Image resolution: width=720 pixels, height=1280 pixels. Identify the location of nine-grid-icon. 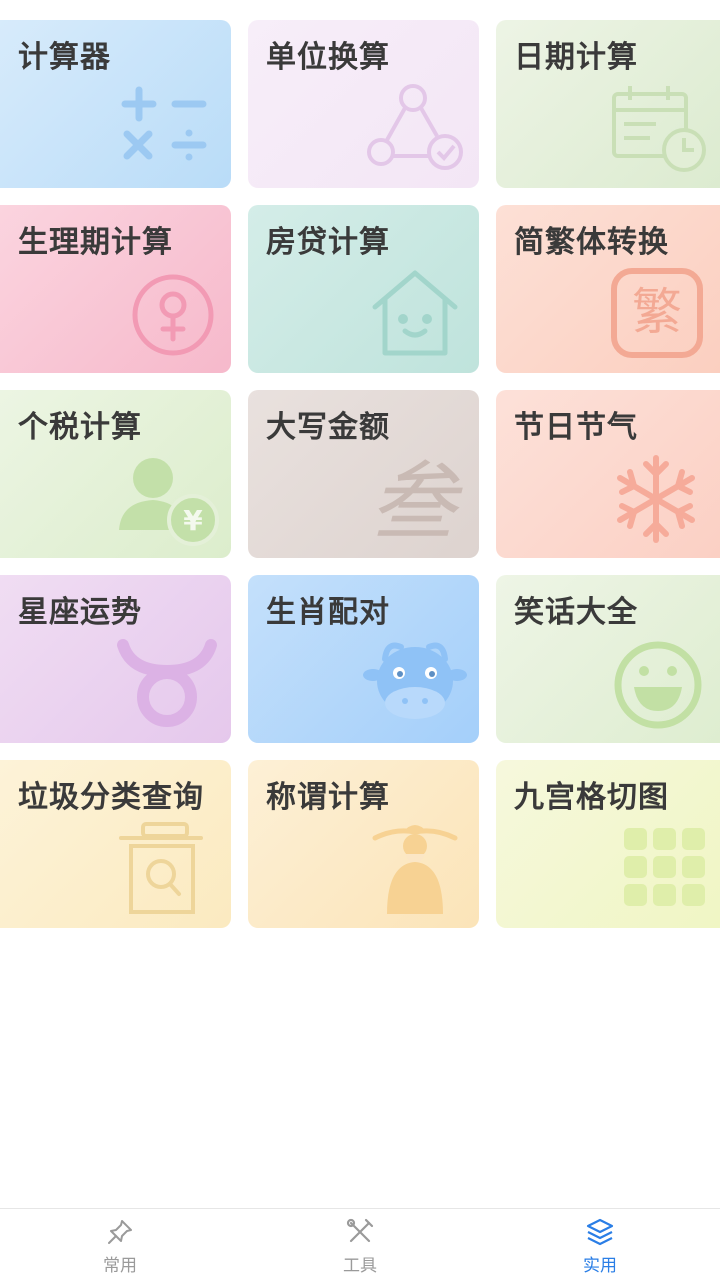
(656, 869).